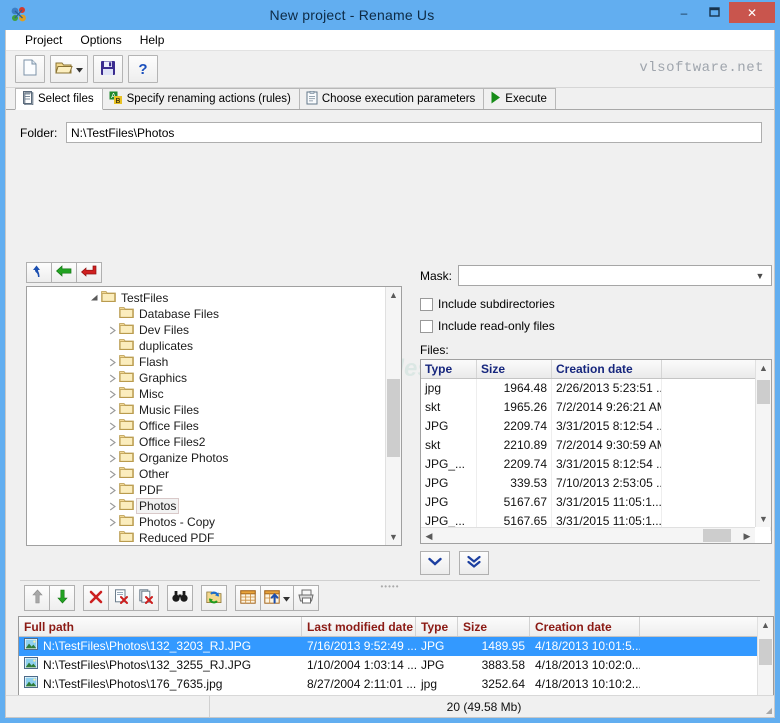 This screenshot has height=723, width=780. Describe the element at coordinates (214, 362) in the screenshot. I see `tree-node: Flash` at that location.